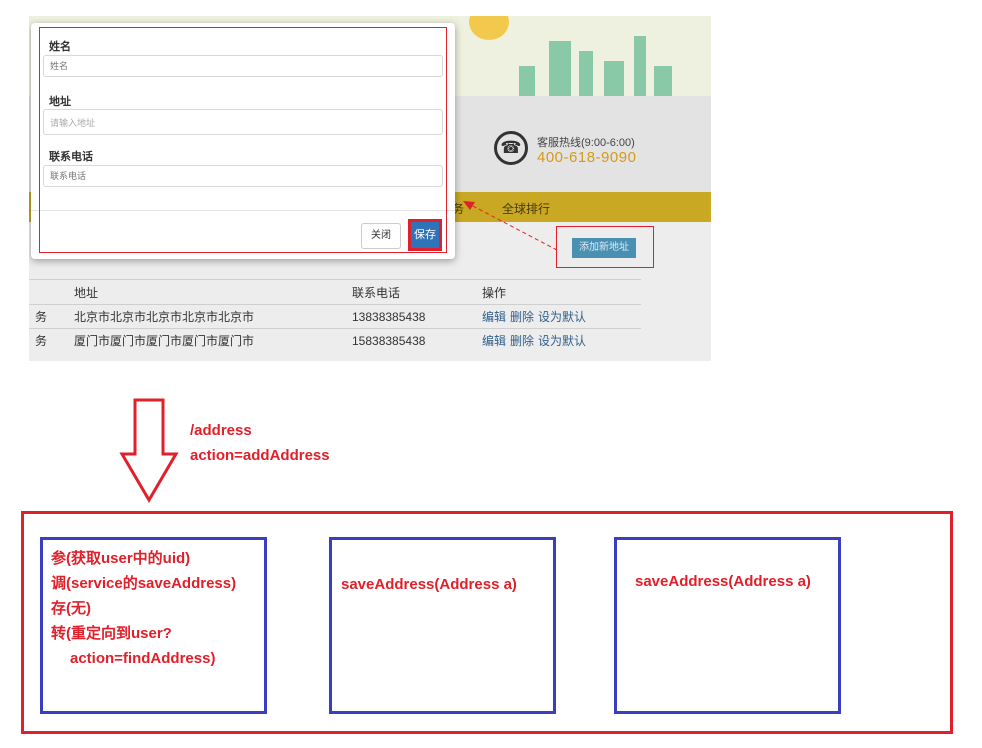 The image size is (982, 748). What do you see at coordinates (727, 625) in the screenshot?
I see `dao-box` at bounding box center [727, 625].